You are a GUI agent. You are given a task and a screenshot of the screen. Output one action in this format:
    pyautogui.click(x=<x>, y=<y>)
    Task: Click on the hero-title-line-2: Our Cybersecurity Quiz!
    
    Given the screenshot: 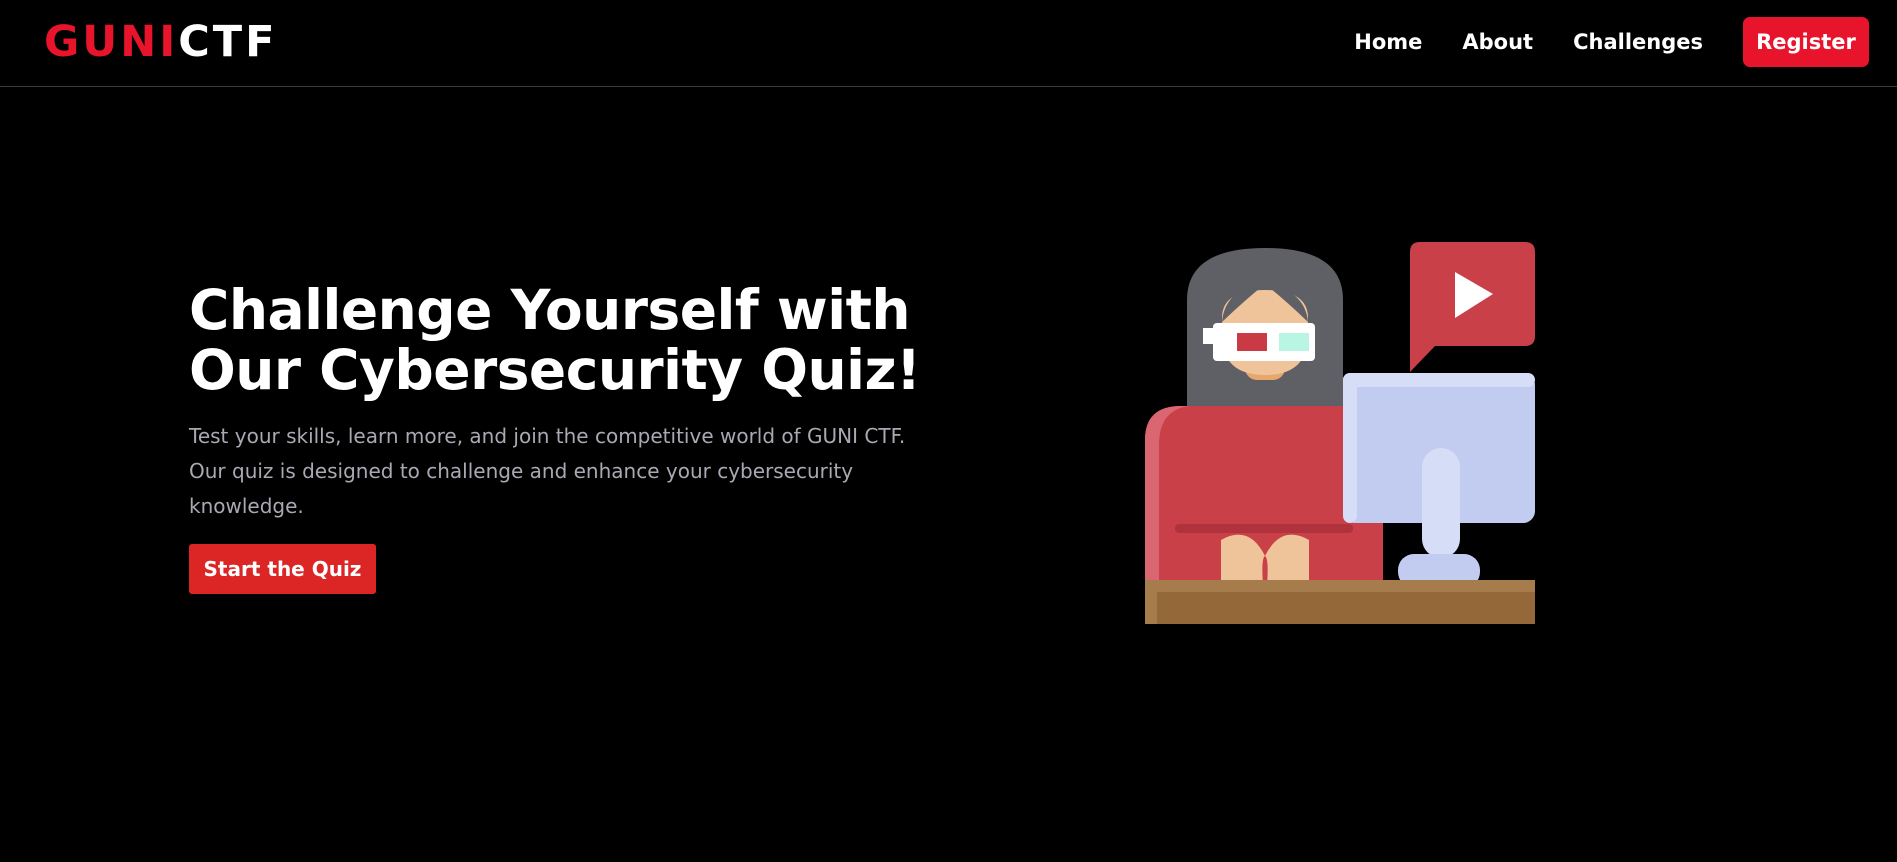 What is the action you would take?
    pyautogui.click(x=555, y=370)
    